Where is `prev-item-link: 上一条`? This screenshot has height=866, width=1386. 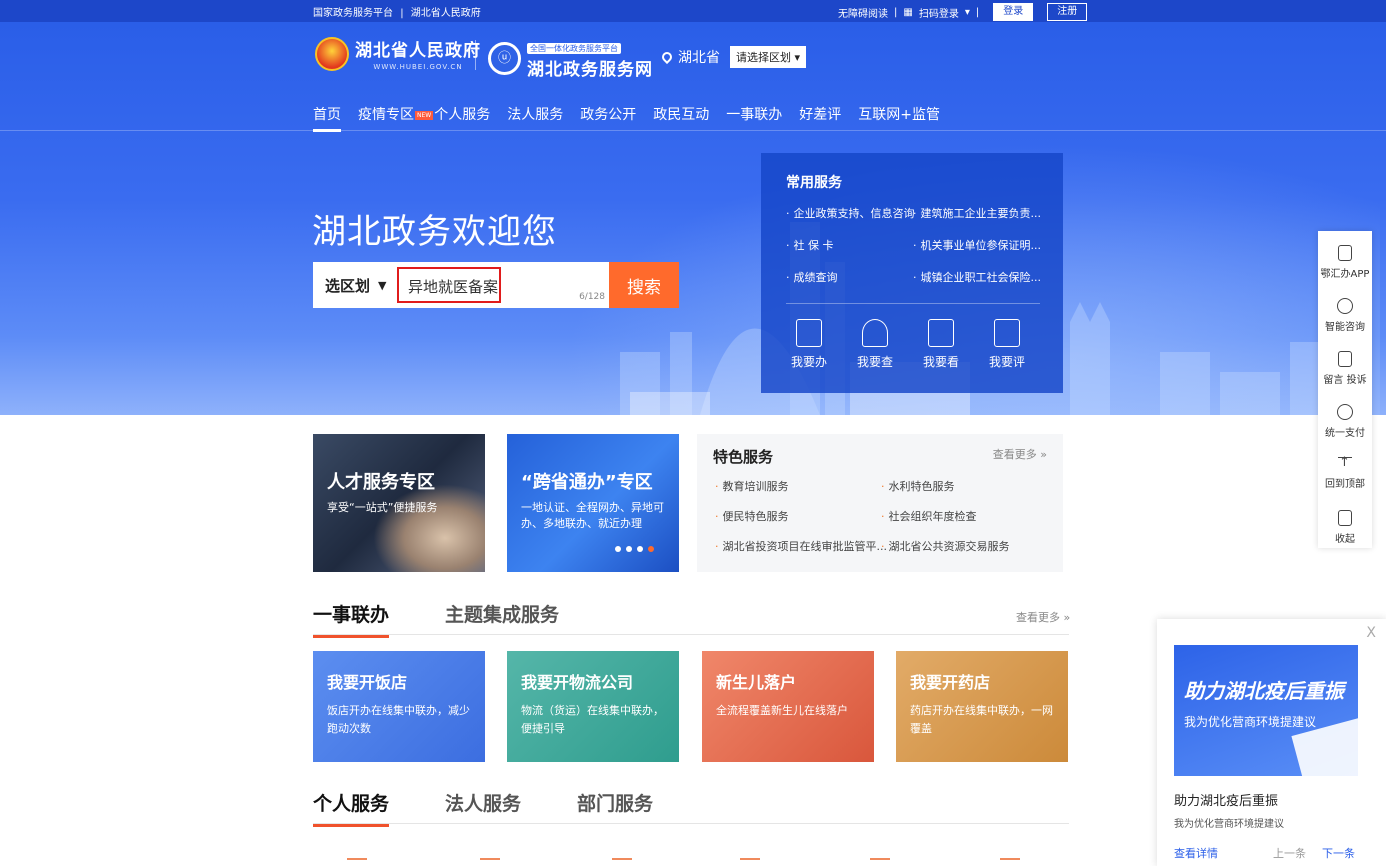 prev-item-link: 上一条 is located at coordinates (1289, 853).